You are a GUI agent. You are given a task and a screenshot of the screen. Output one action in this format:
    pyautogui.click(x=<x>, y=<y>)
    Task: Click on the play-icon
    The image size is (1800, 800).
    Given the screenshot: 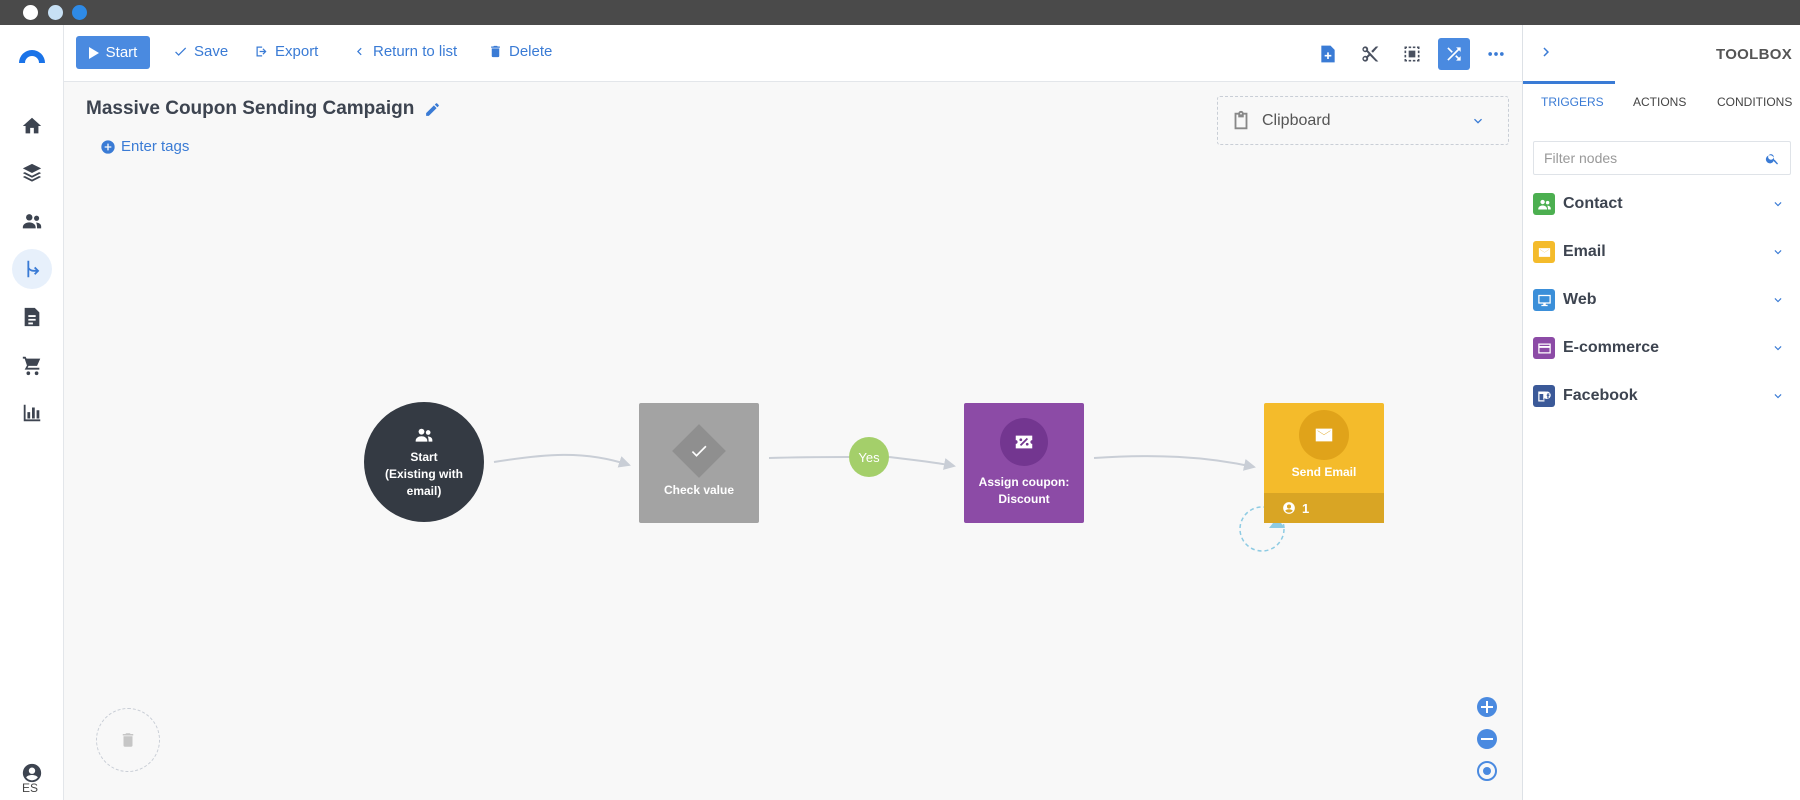 What is the action you would take?
    pyautogui.click(x=93, y=52)
    